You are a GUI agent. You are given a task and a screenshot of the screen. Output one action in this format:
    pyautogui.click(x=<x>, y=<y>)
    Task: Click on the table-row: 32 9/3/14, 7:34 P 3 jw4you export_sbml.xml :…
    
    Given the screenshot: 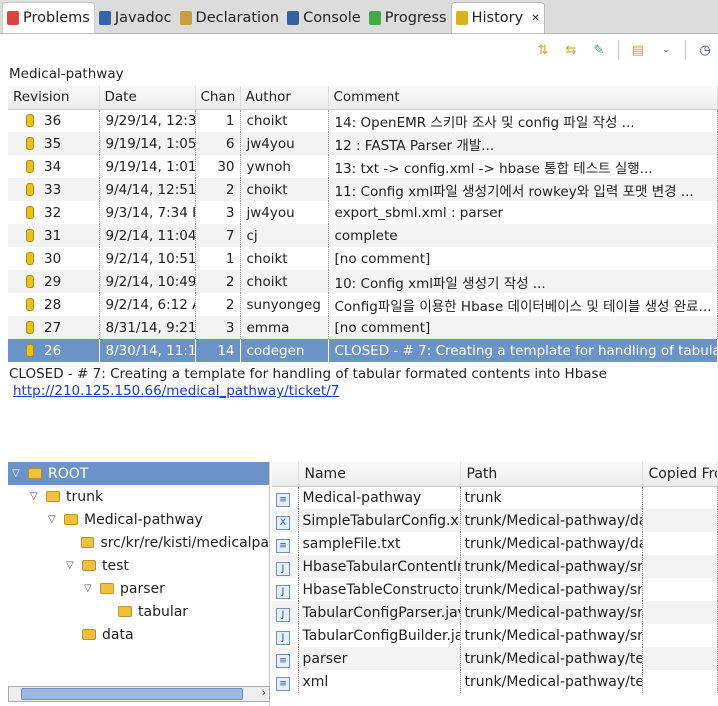 What is the action you would take?
    pyautogui.click(x=363, y=212)
    